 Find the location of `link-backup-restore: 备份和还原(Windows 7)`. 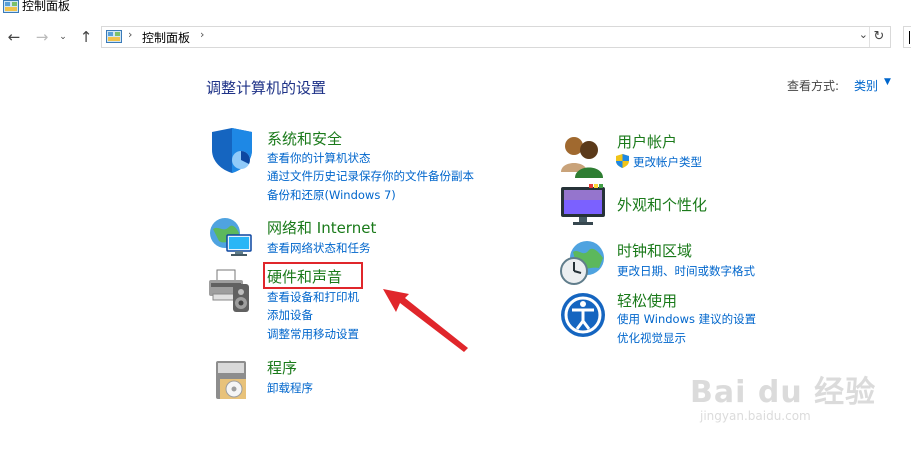

link-backup-restore: 备份和还原(Windows 7) is located at coordinates (331, 195).